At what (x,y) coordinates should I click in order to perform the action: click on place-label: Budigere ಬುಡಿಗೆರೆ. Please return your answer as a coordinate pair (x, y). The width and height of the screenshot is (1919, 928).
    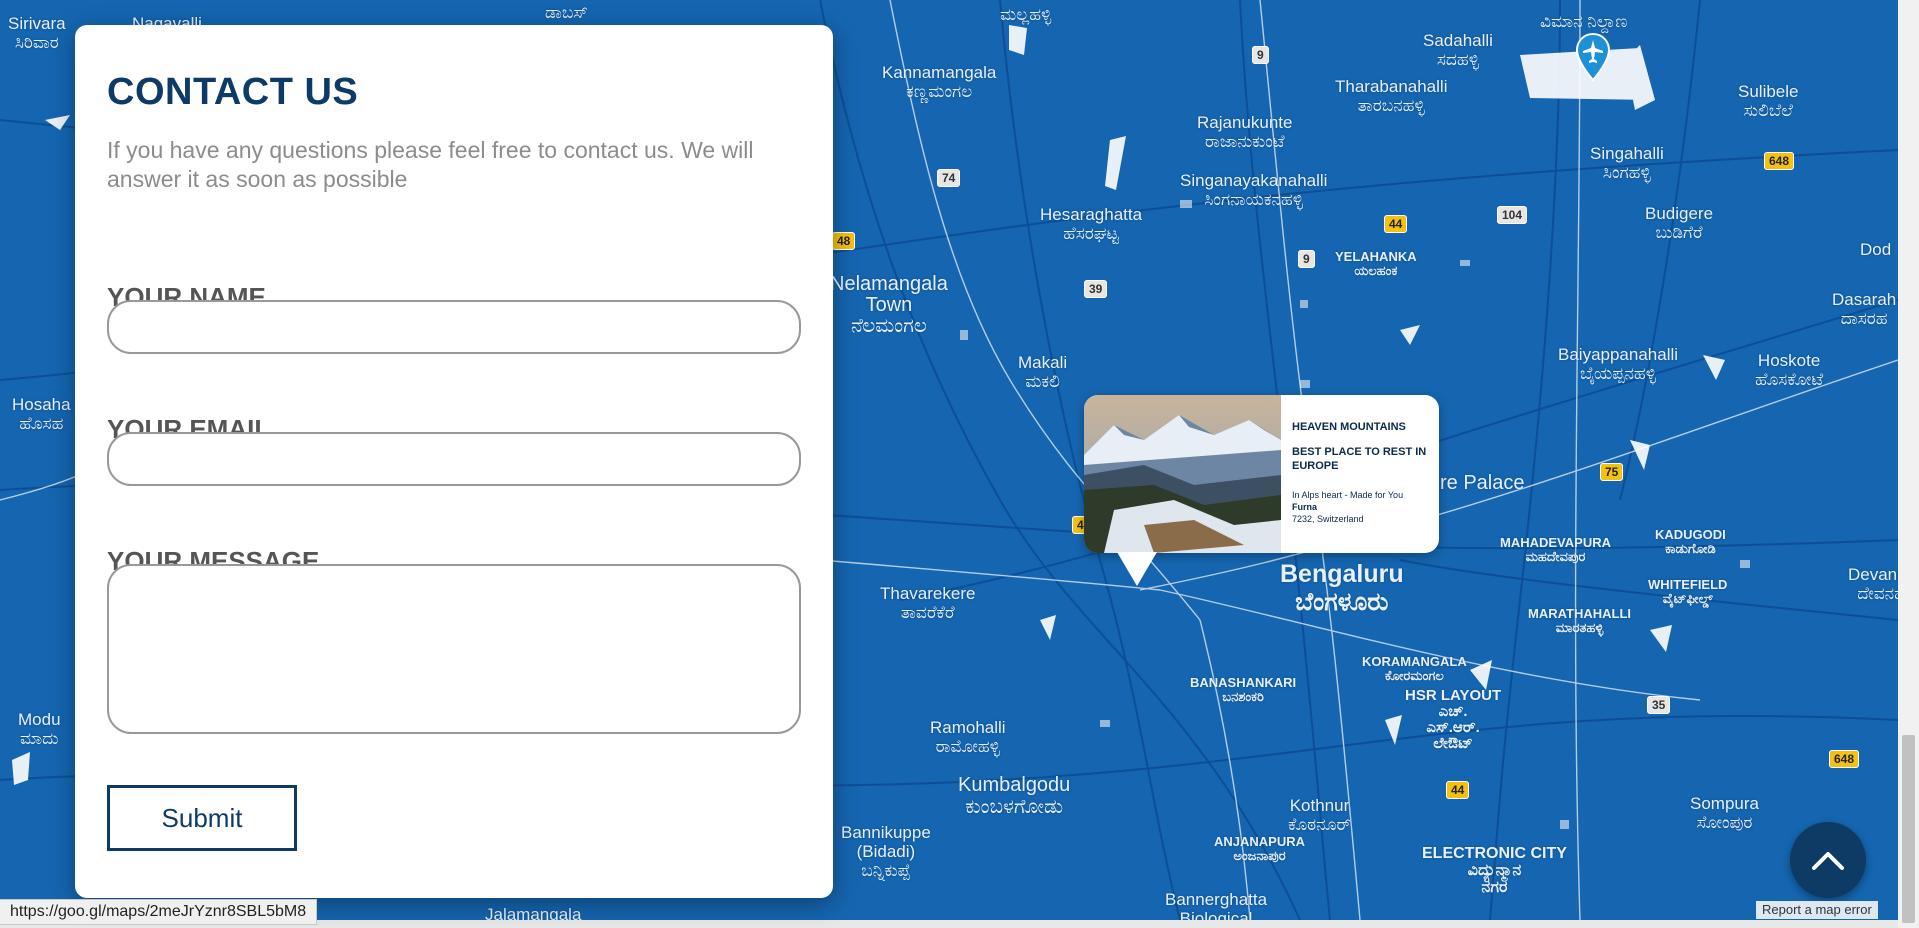
    Looking at the image, I should click on (1679, 223).